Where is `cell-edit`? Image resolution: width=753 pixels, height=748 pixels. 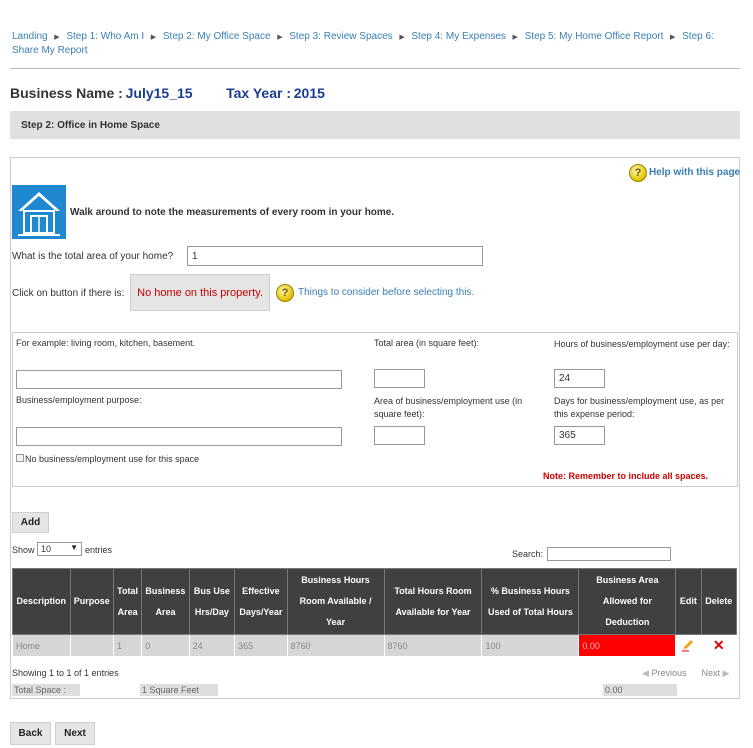
cell-edit is located at coordinates (688, 645).